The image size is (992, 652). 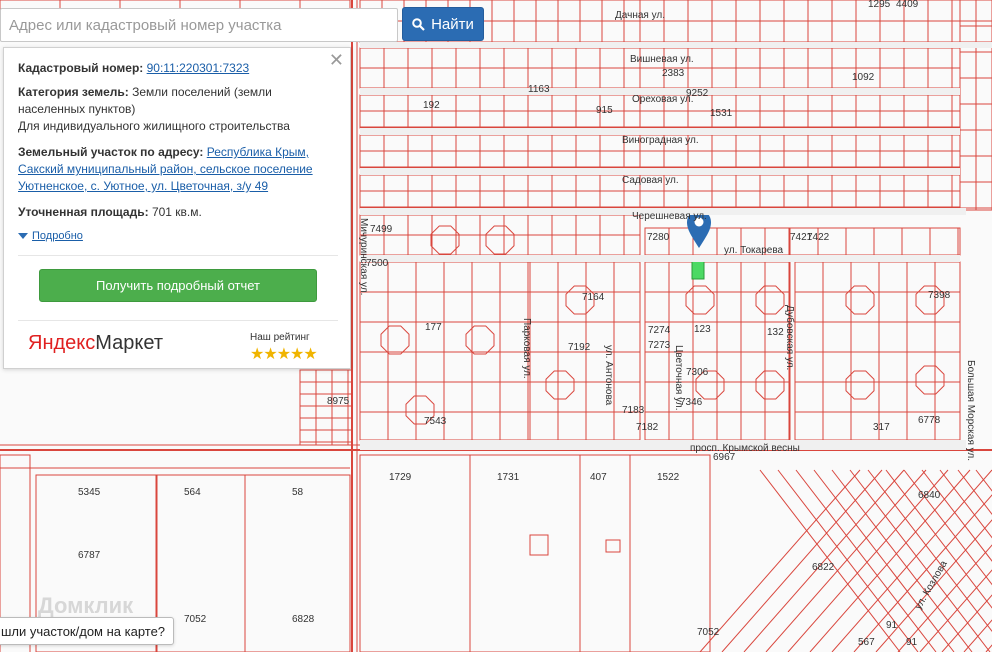 I want to click on yandex-market-logo: ЯндексМаркет, so click(x=95, y=343).